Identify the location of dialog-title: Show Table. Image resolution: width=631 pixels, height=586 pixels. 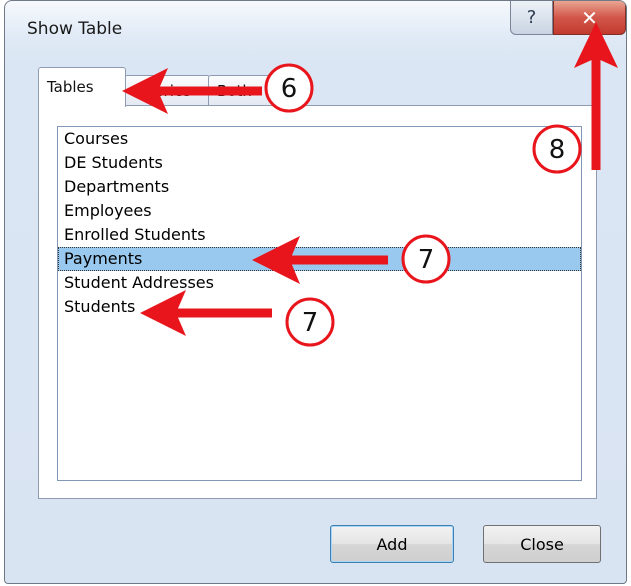
(75, 29).